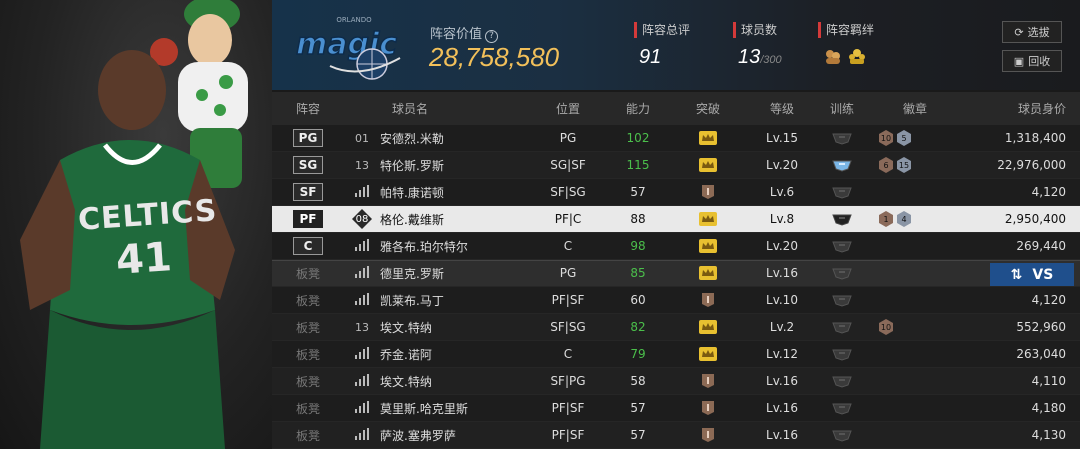  What do you see at coordinates (886, 219) in the screenshot?
I see `badge-icon: 1` at bounding box center [886, 219].